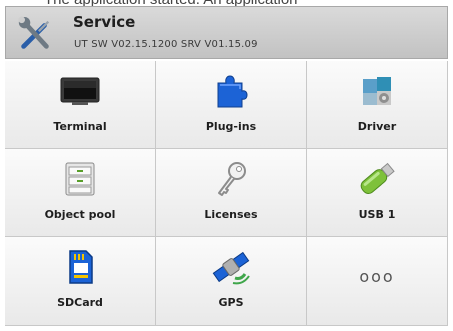 This screenshot has height=331, width=453. Describe the element at coordinates (231, 267) in the screenshot. I see `satellite-icon` at that location.